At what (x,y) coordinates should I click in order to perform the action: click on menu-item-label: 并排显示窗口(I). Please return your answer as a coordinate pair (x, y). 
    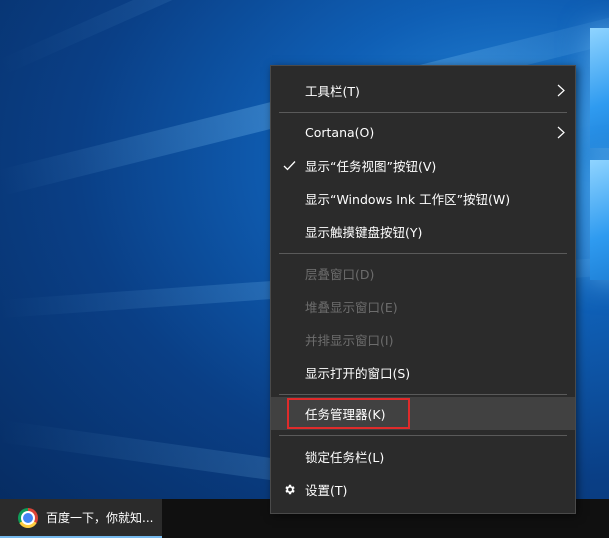
    Looking at the image, I should click on (349, 340).